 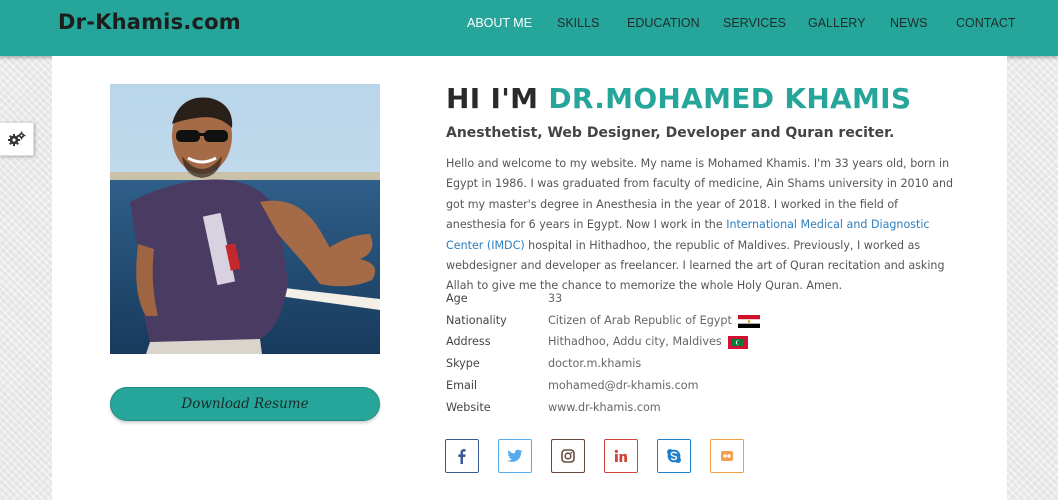 I want to click on facebook-button, so click(x=462, y=456).